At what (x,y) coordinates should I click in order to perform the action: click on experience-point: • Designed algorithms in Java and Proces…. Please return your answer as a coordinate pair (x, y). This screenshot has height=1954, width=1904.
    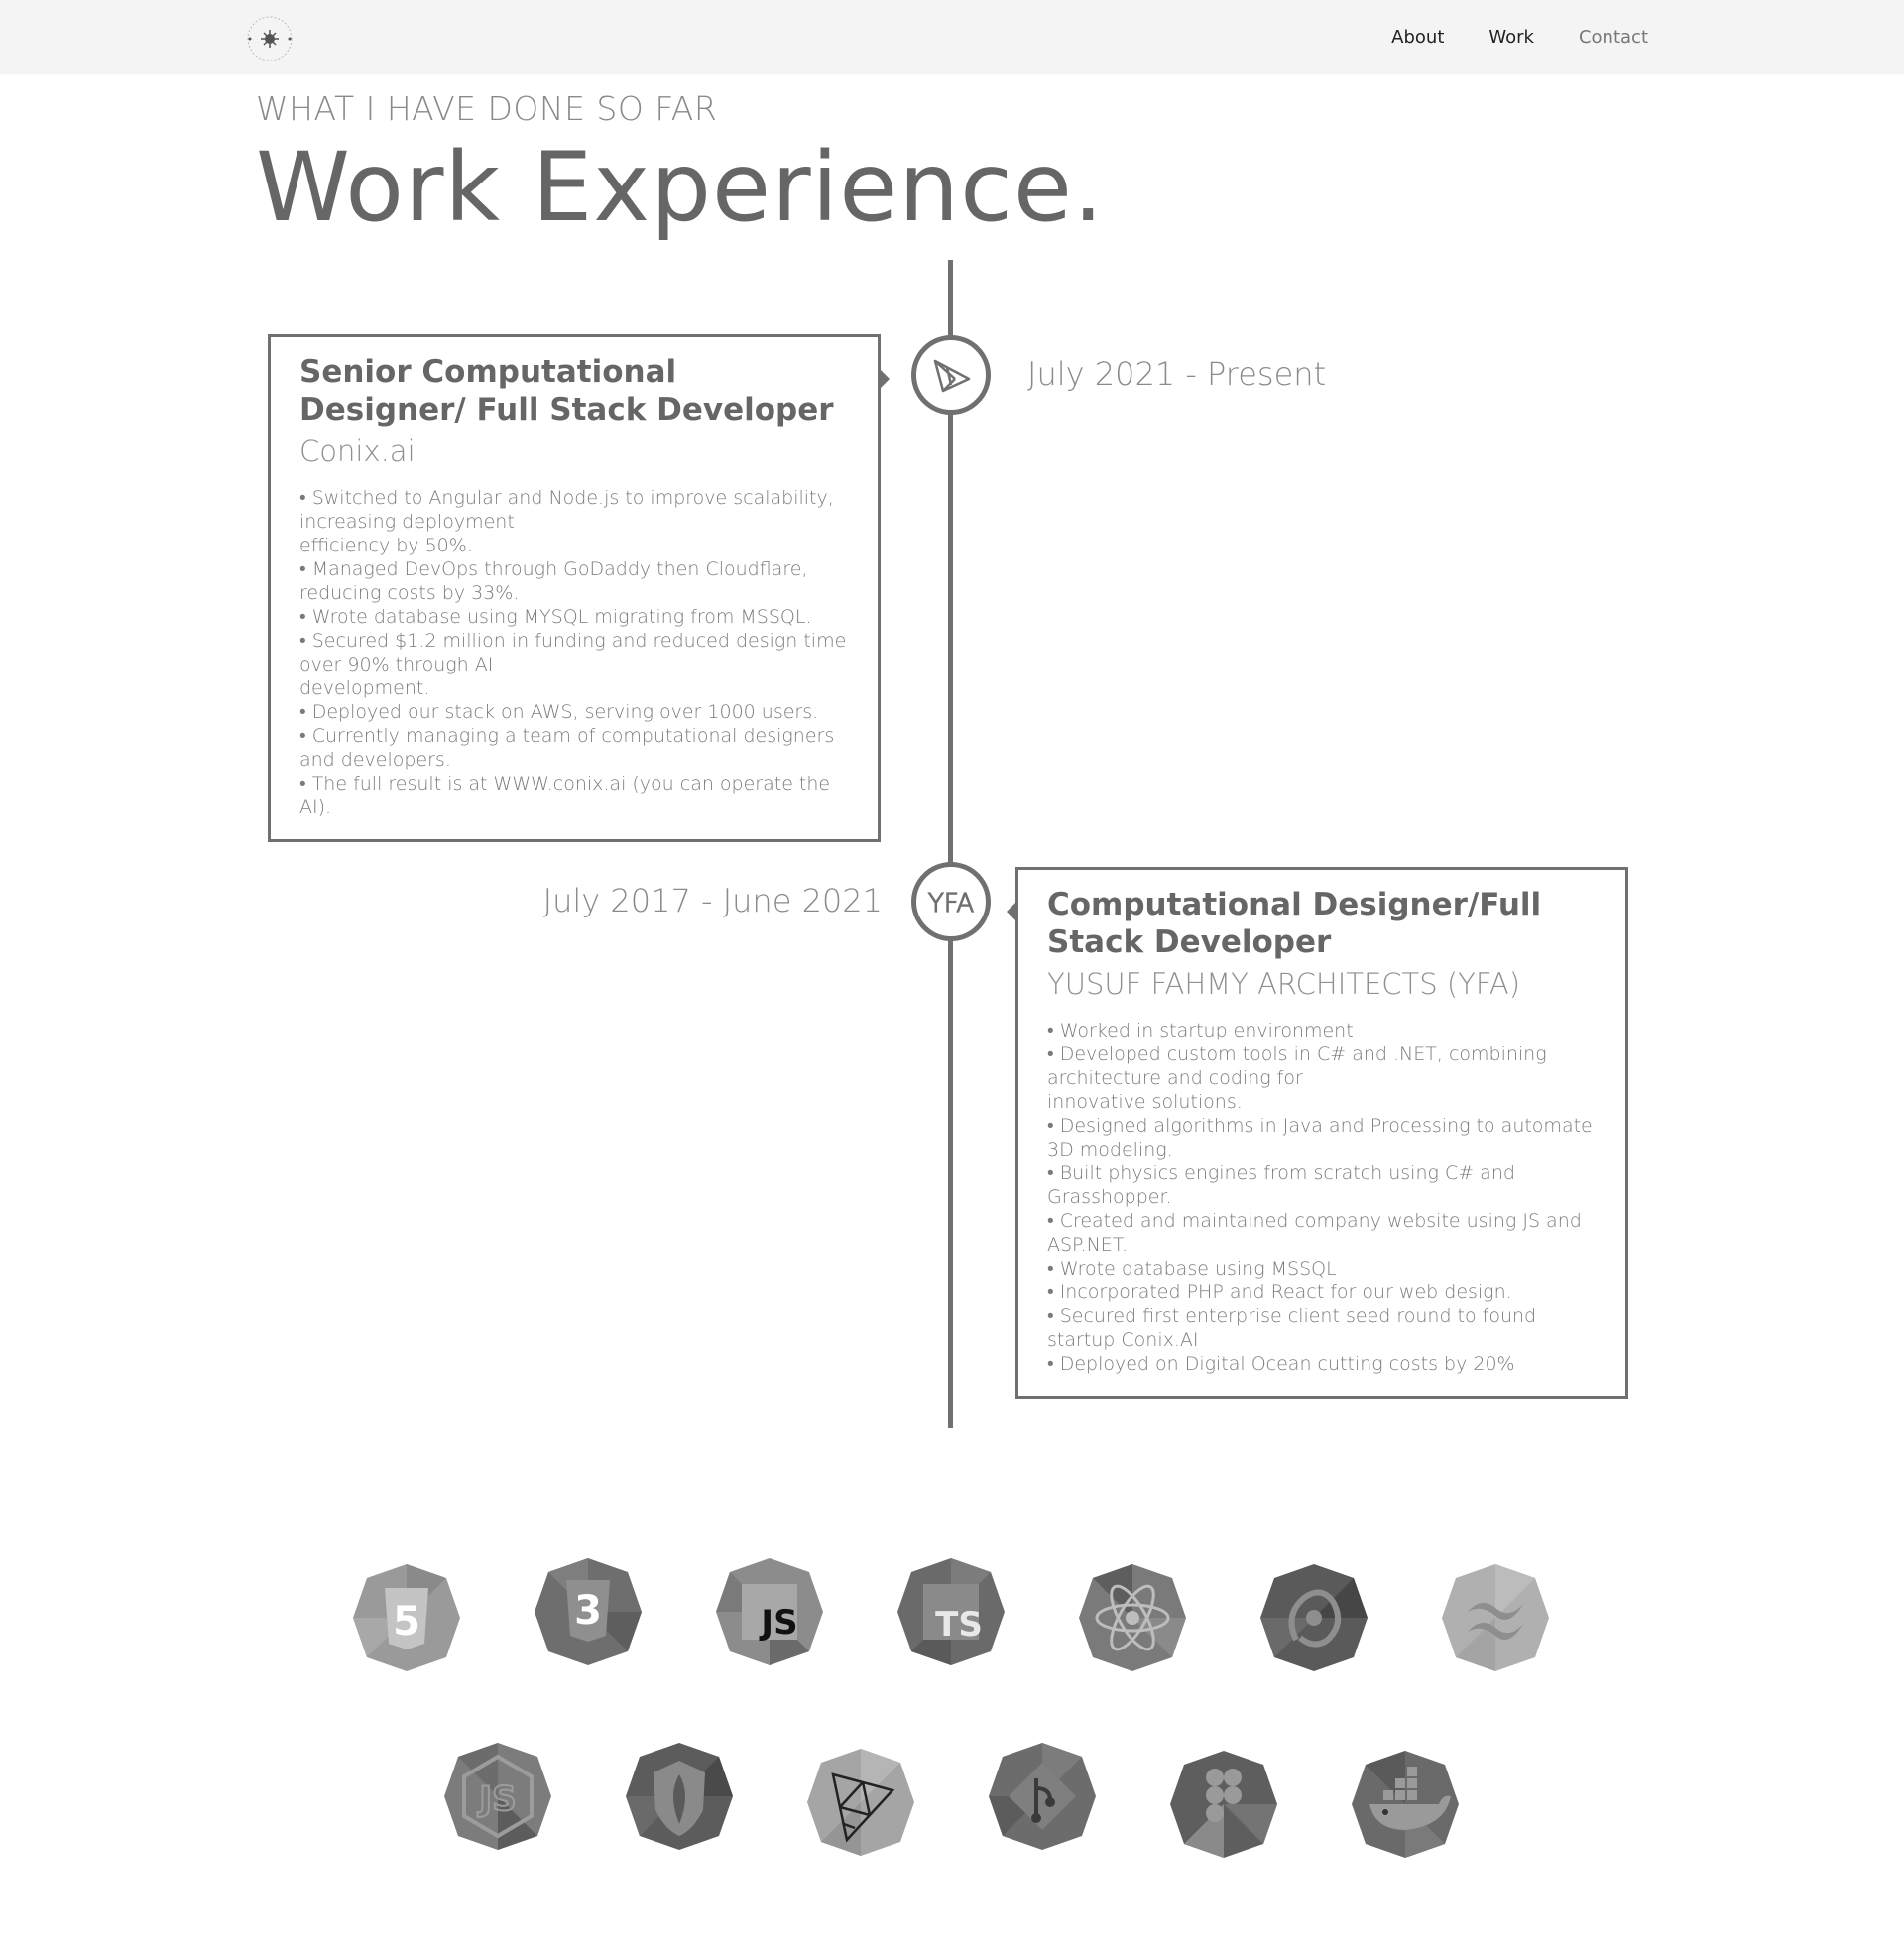
    Looking at the image, I should click on (1320, 1137).